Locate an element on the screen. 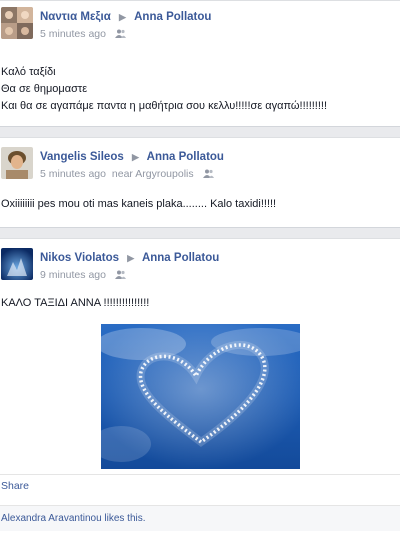 The height and width of the screenshot is (533, 400). post-title: Nikos Violatos ▶ Anna Pollatou is located at coordinates (129, 258).